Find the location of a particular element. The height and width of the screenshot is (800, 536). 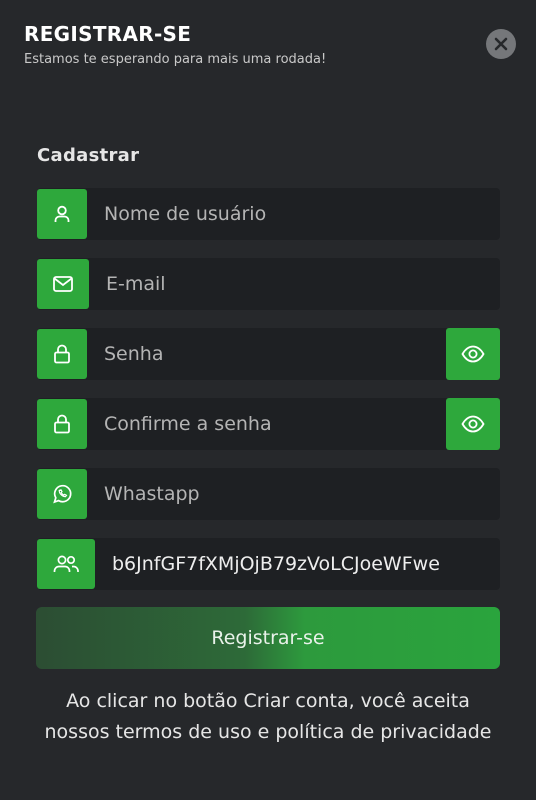

mail-icon is located at coordinates (63, 284).